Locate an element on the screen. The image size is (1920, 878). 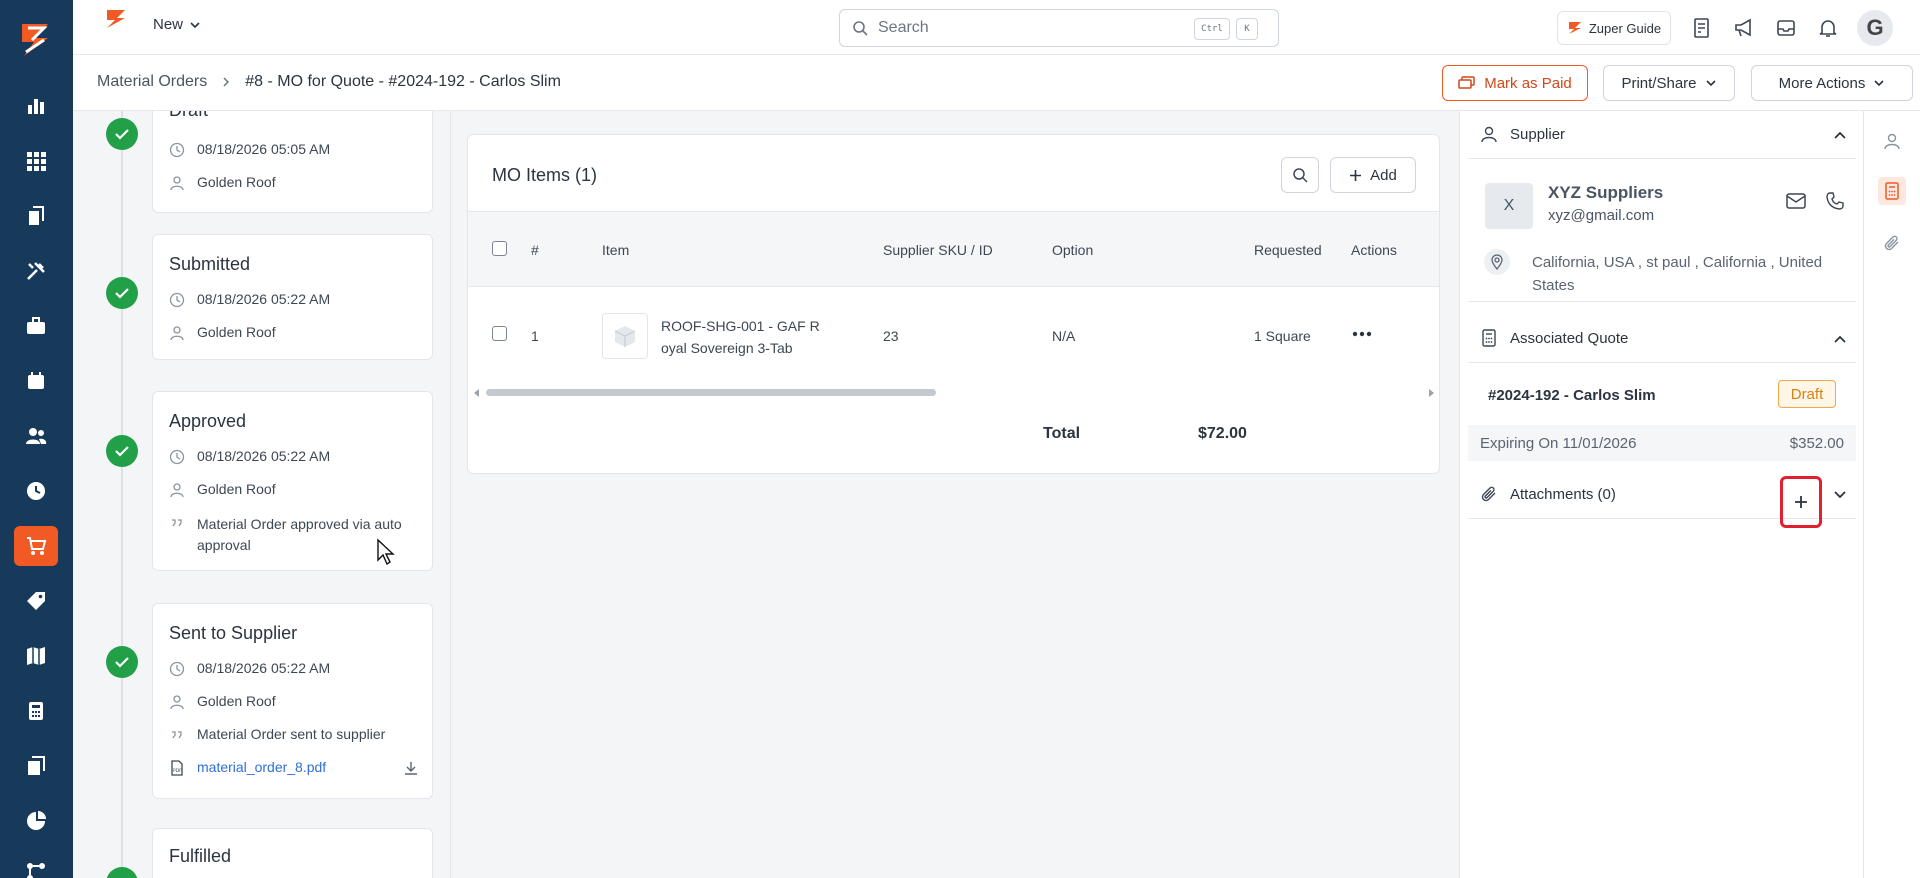
inbox-icon is located at coordinates (1786, 28).